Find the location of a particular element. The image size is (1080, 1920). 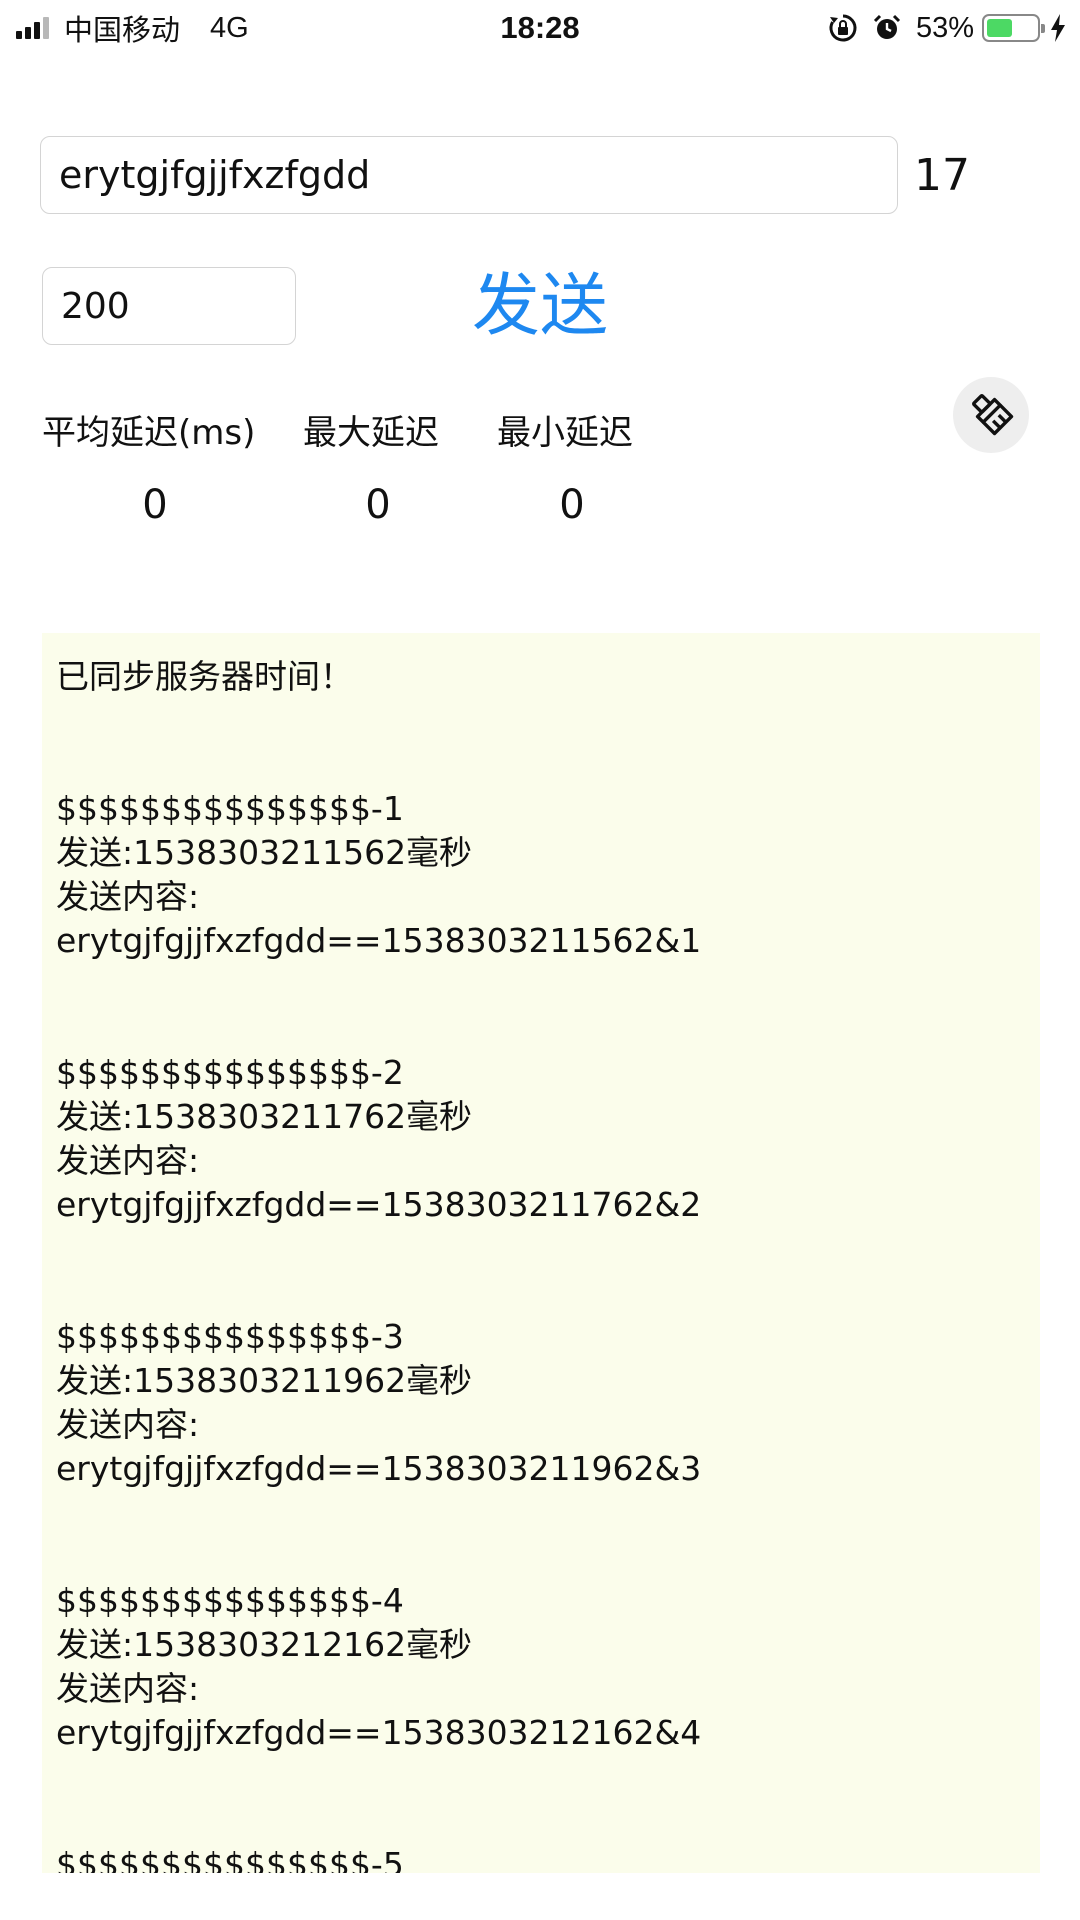

log-line: $$$$$$$$$$$$$$$-4 is located at coordinates (230, 1600).